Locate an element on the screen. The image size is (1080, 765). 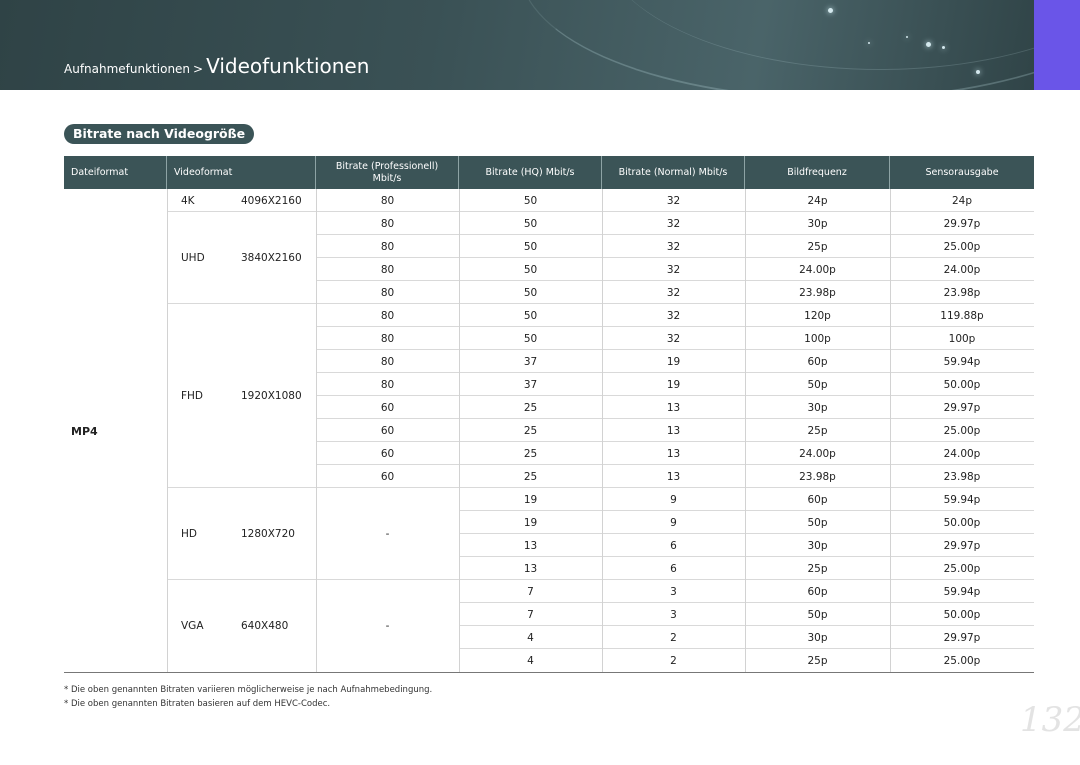
video-format-name: FHD is located at coordinates (192, 396).